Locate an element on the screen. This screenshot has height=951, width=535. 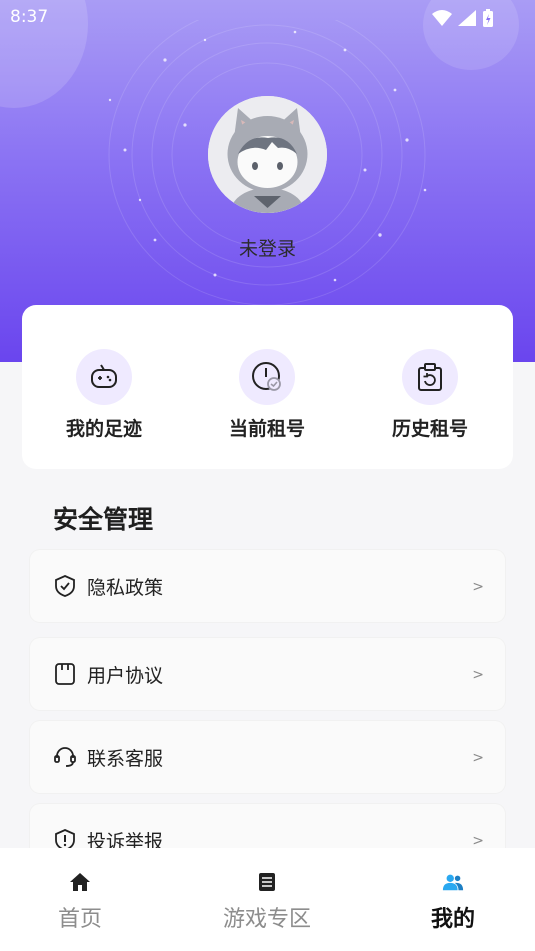
section-title: 安全管理 is located at coordinates (103, 519).